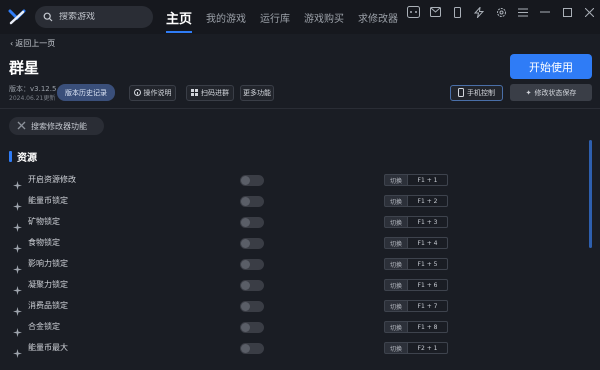 This screenshot has width=600, height=370. What do you see at coordinates (35, 43) in the screenshot?
I see `back-label: 返回上一页` at bounding box center [35, 43].